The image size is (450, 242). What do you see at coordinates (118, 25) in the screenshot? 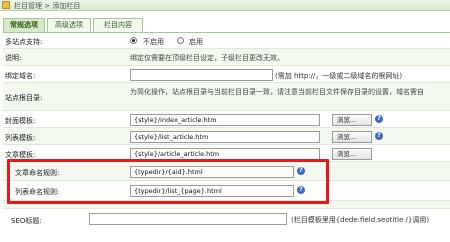
I see `tab-content: 栏目内容` at bounding box center [118, 25].